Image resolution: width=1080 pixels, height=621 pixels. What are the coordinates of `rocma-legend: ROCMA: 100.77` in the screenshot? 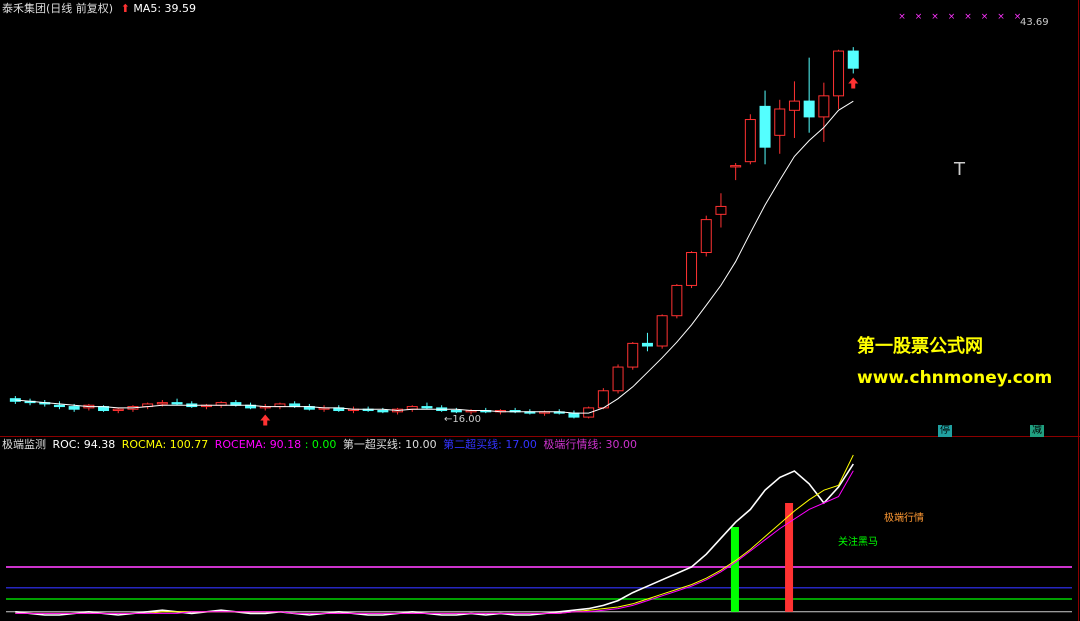 It's located at (165, 444).